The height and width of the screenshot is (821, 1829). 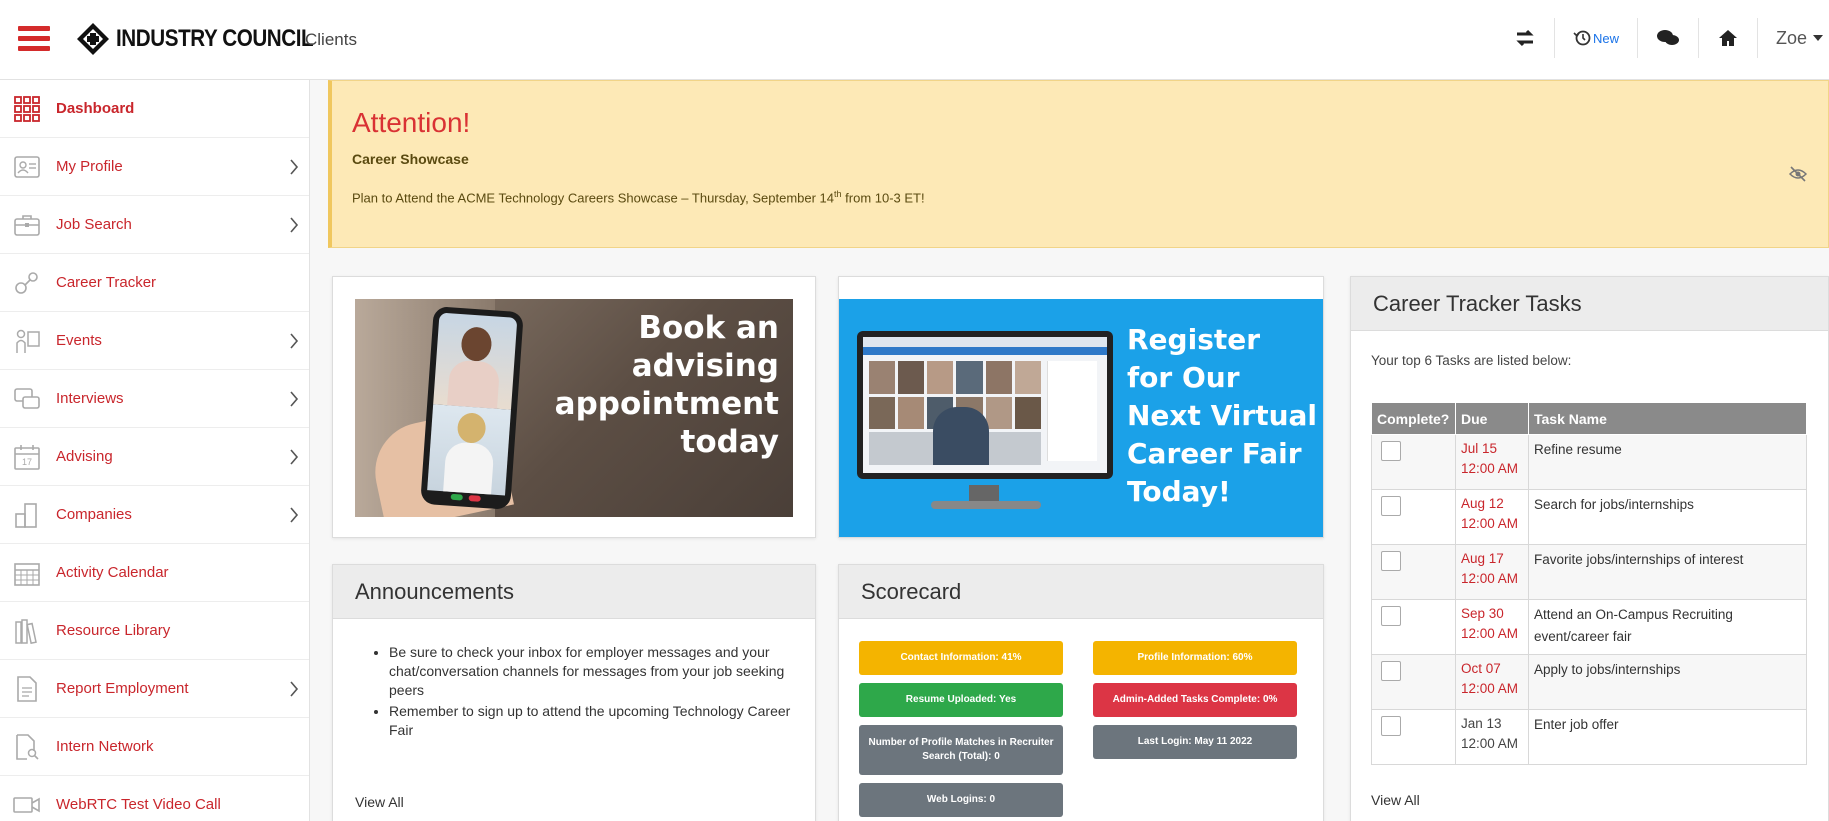 What do you see at coordinates (154, 631) in the screenshot?
I see `sidebar-item-resource-library: Resource Library` at bounding box center [154, 631].